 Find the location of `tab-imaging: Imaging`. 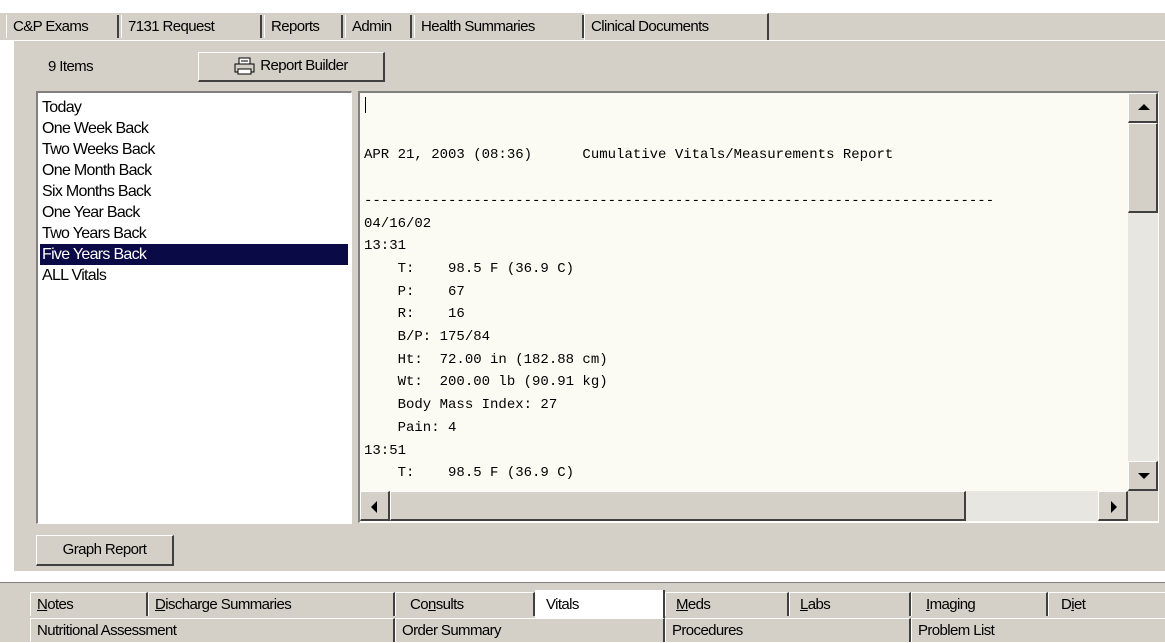

tab-imaging: Imaging is located at coordinates (979, 604).